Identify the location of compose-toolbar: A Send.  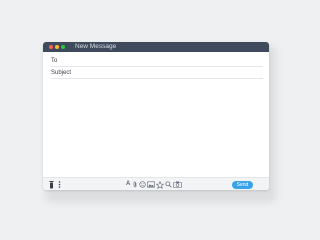
(156, 183).